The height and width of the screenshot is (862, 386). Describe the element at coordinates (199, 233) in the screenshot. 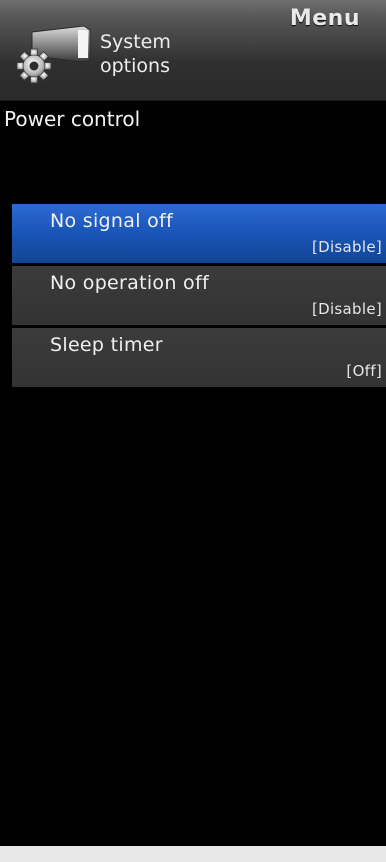

I see `menu-item-no-signal-off: No signal off [Disable]` at that location.